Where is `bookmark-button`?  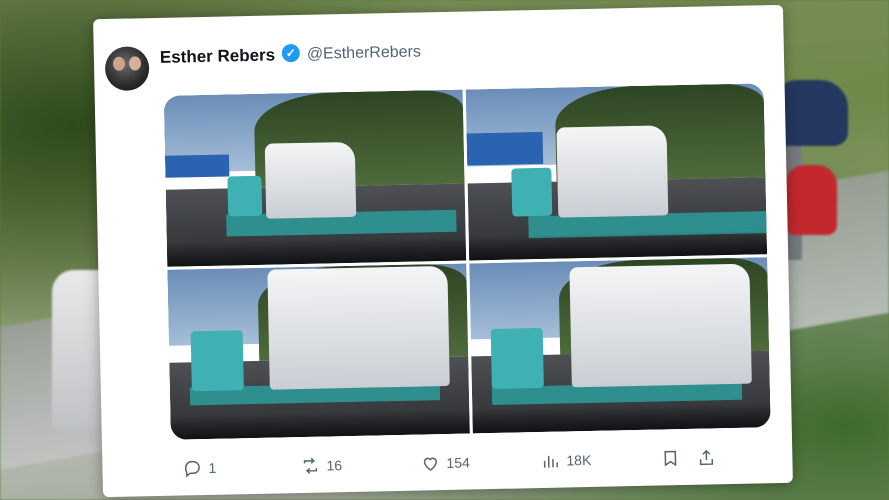
bookmark-button is located at coordinates (670, 458).